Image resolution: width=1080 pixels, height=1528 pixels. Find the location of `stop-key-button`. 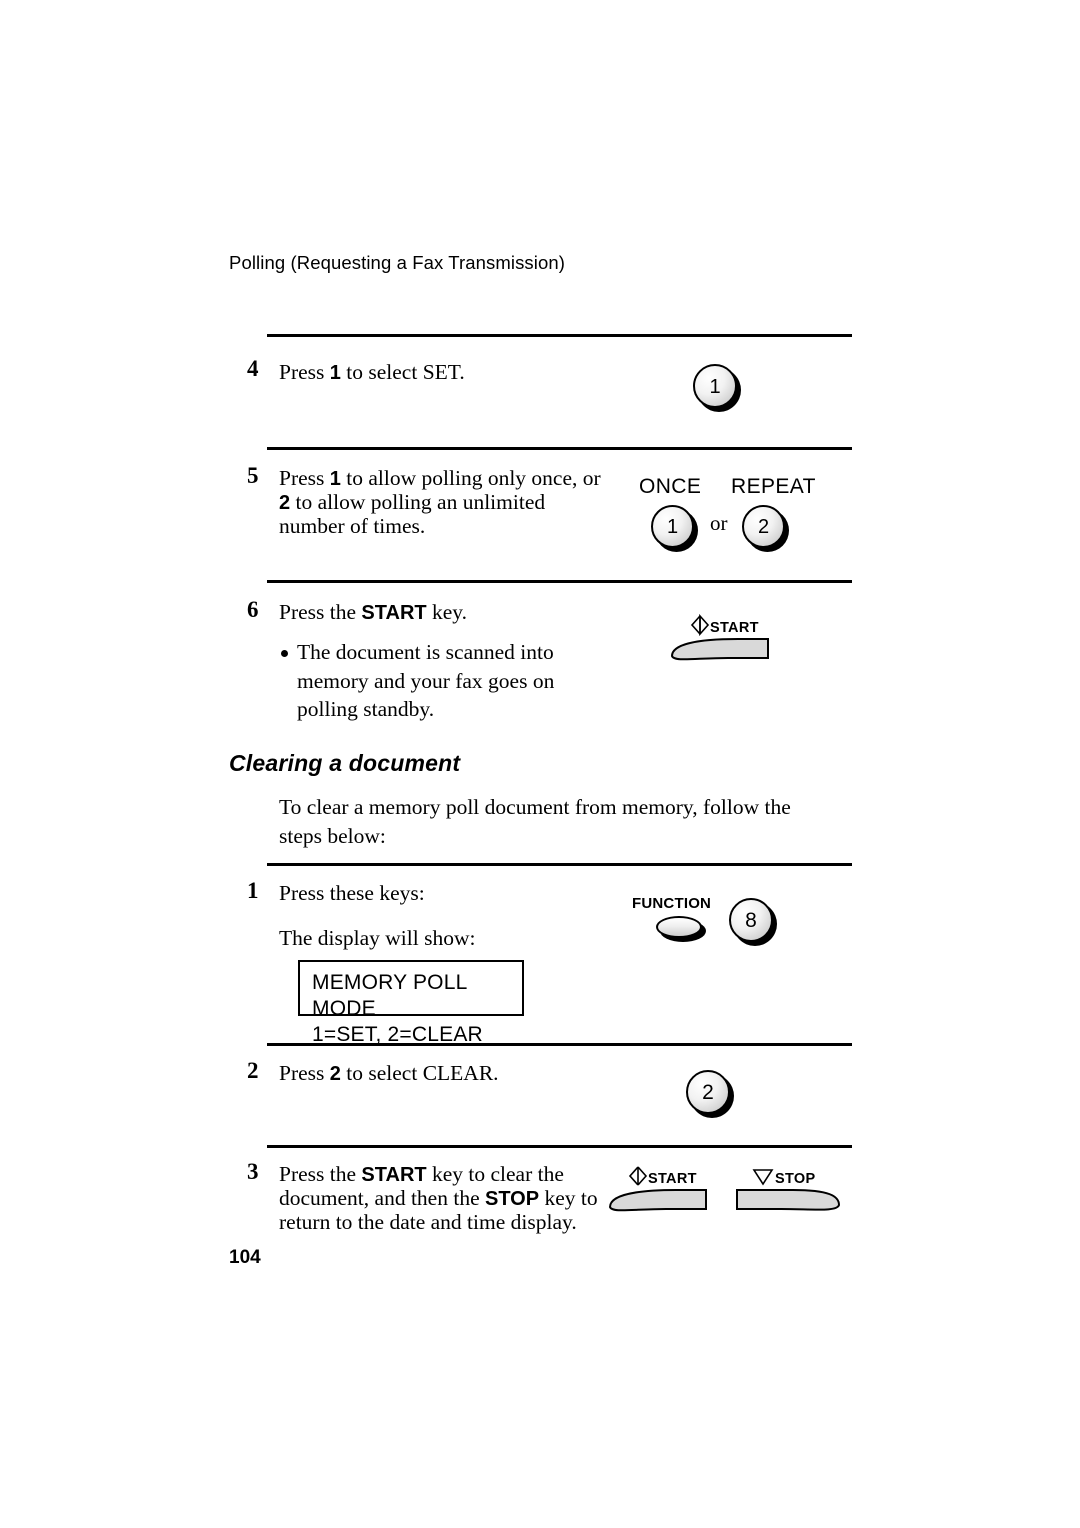

stop-key-button is located at coordinates (788, 1203).